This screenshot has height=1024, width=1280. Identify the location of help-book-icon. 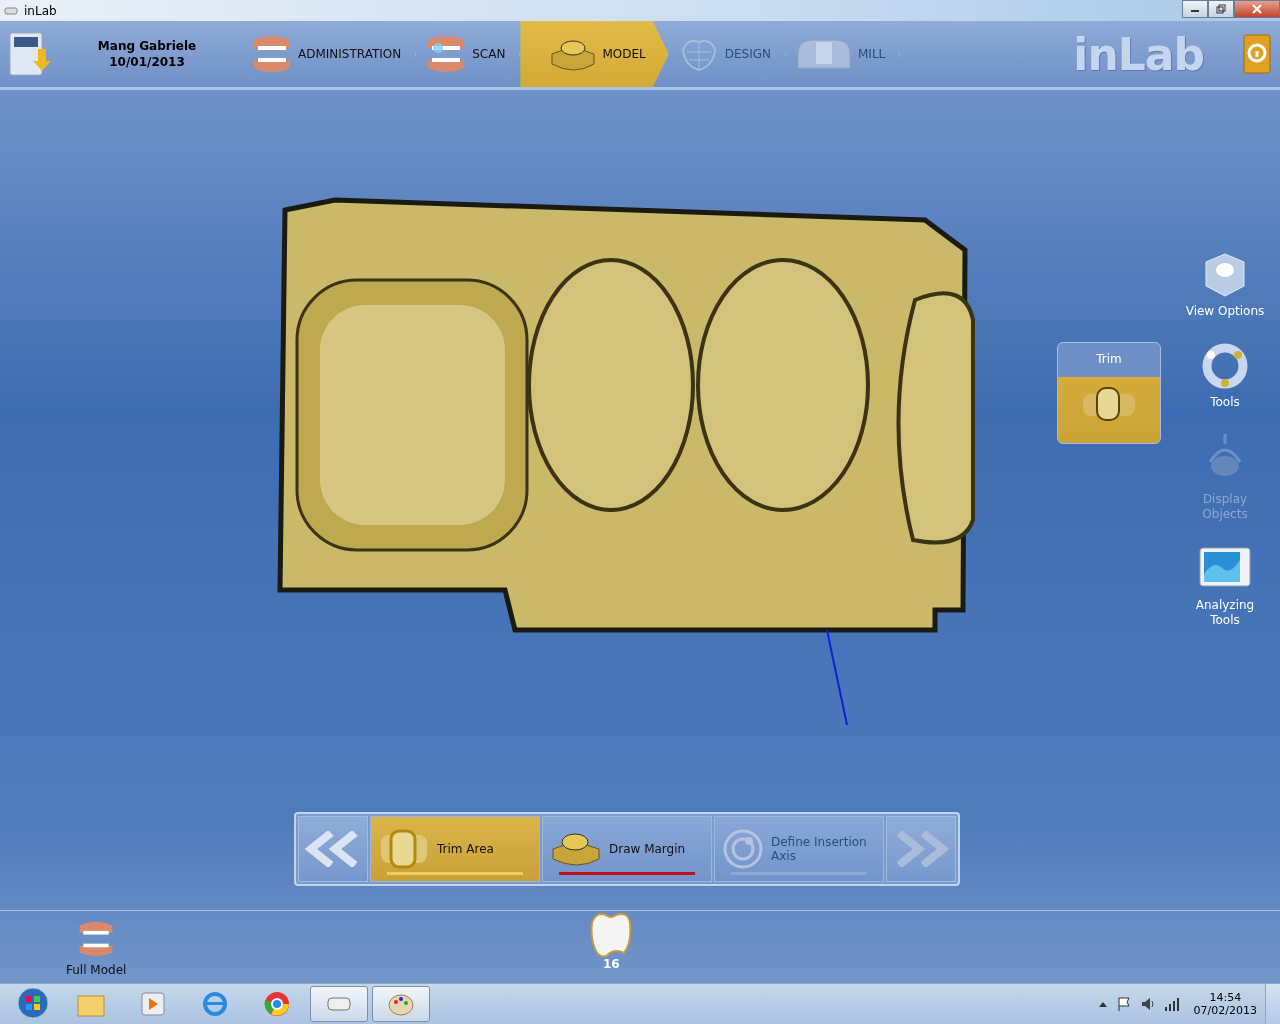
(1257, 54).